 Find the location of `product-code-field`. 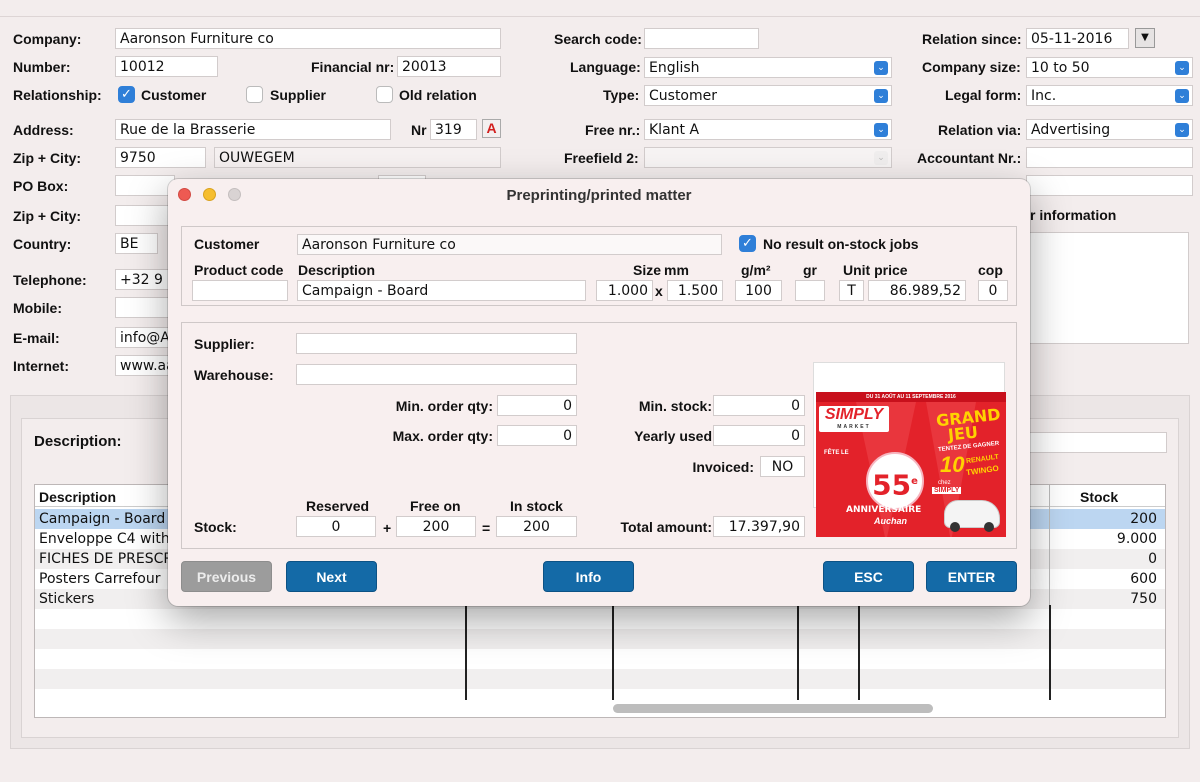

product-code-field is located at coordinates (240, 290).